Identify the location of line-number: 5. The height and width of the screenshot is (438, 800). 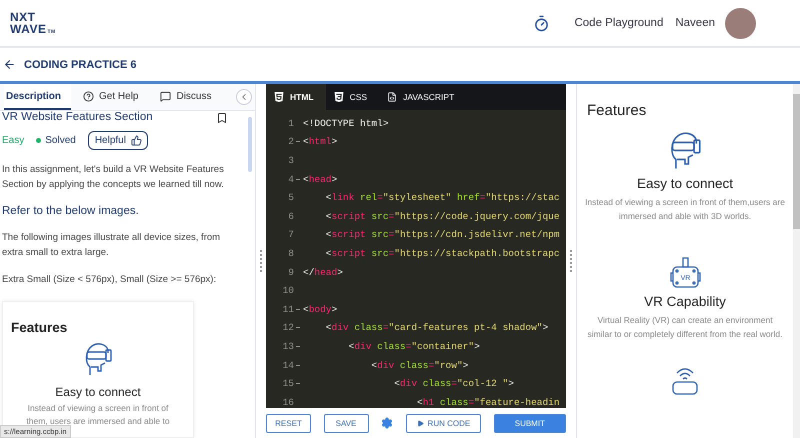
(290, 198).